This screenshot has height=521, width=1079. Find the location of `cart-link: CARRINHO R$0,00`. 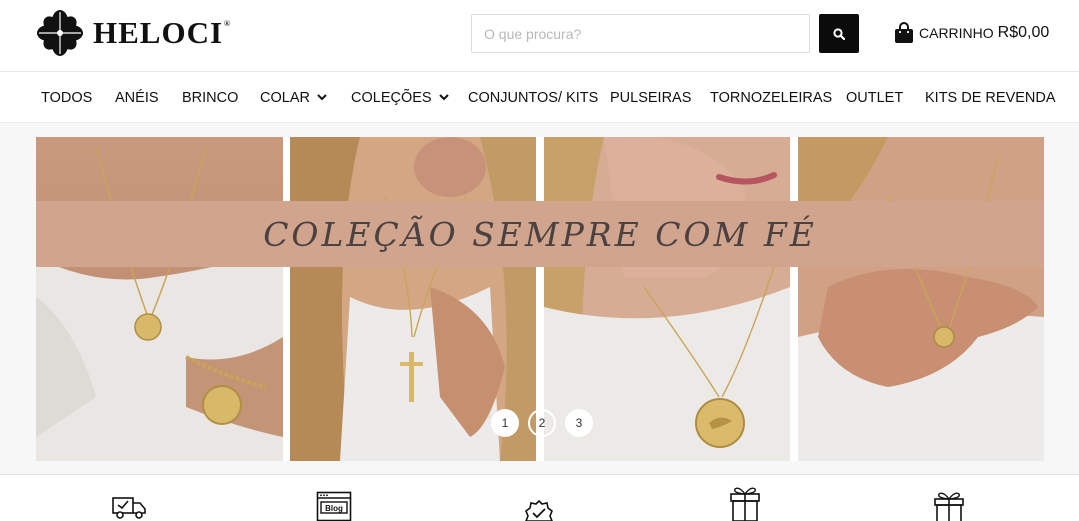

cart-link: CARRINHO R$0,00 is located at coordinates (971, 33).